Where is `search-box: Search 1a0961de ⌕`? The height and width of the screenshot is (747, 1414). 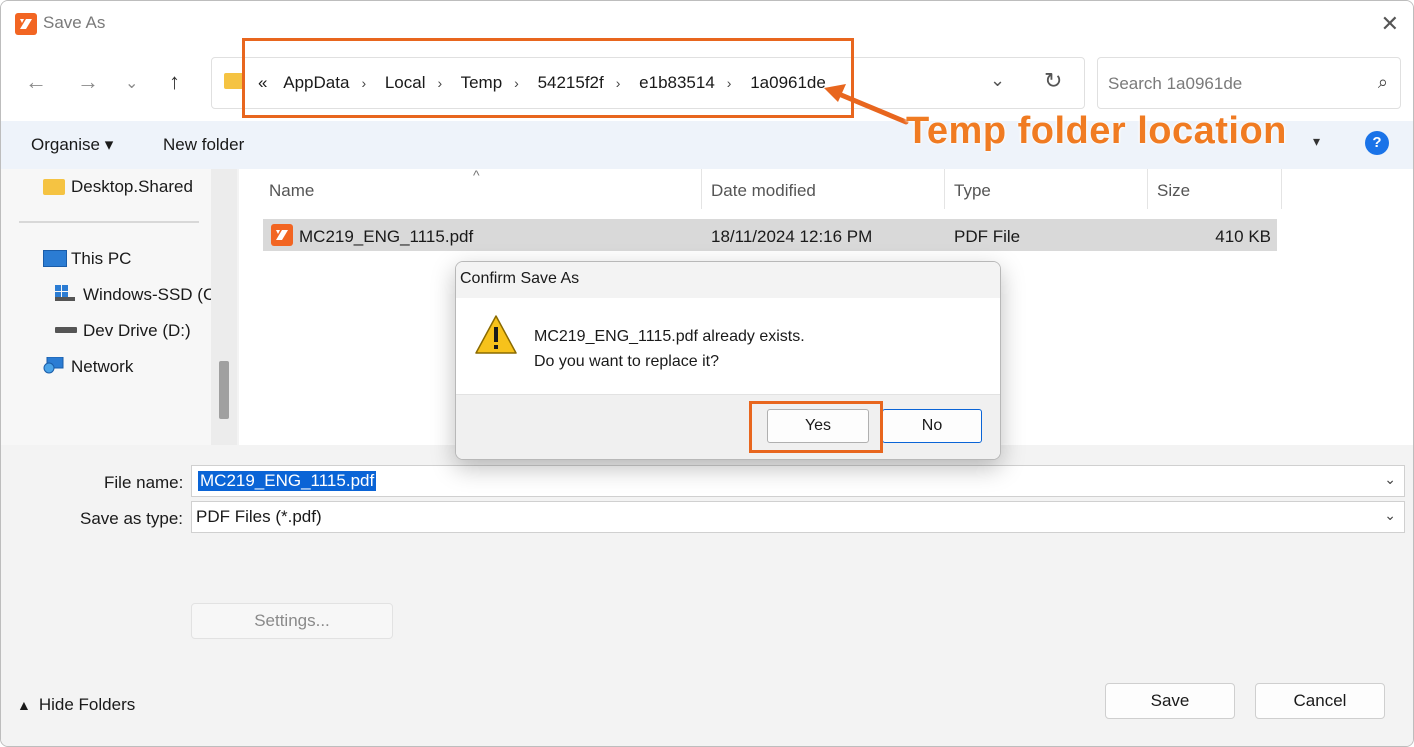 search-box: Search 1a0961de ⌕ is located at coordinates (1249, 83).